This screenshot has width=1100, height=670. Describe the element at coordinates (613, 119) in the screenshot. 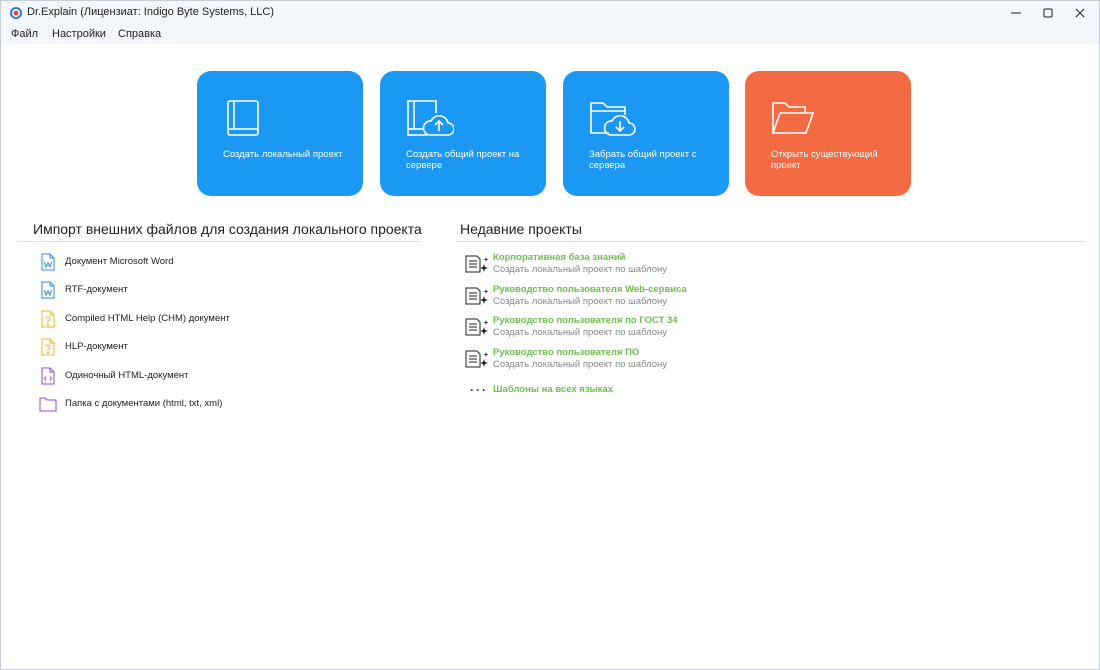

I see `folder-cloud-download-icon` at that location.